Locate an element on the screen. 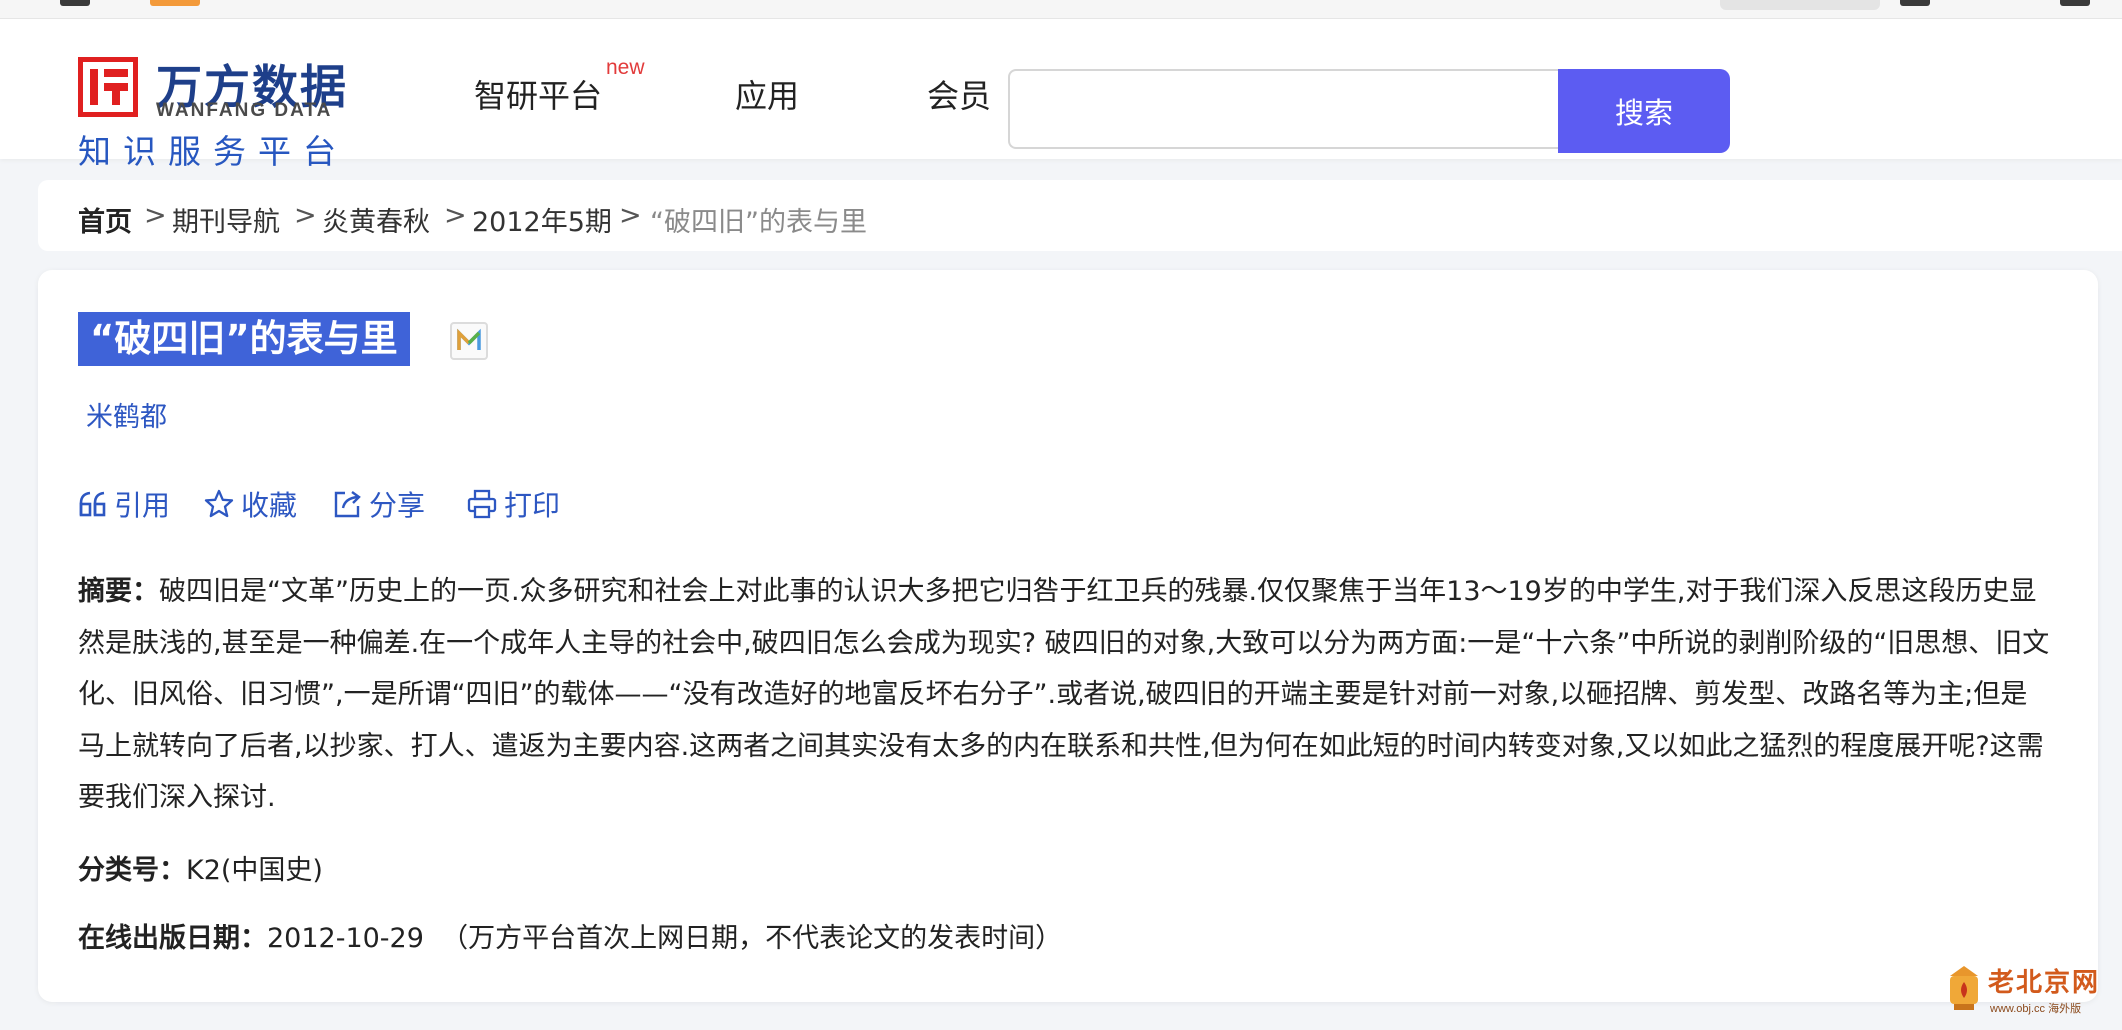 The height and width of the screenshot is (1030, 2122). share-button: 分享 is located at coordinates (378, 504).